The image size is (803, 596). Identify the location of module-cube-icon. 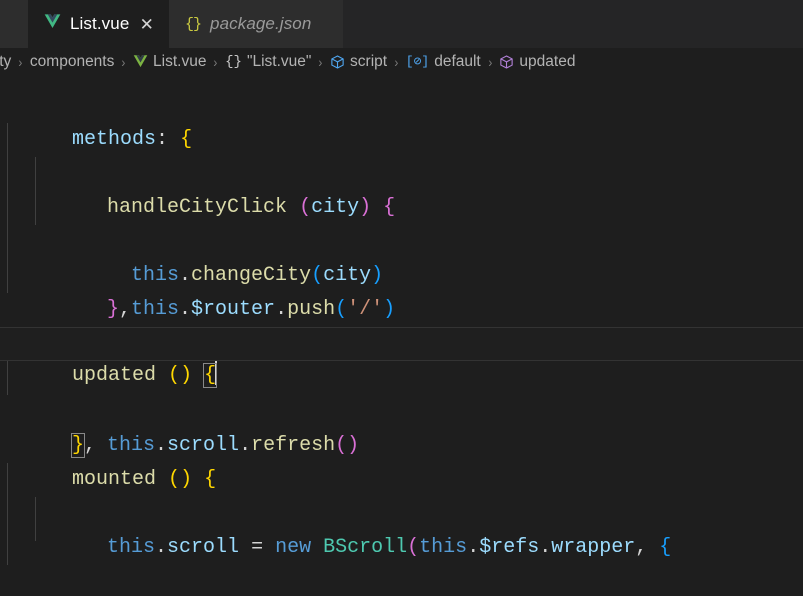
(337, 62).